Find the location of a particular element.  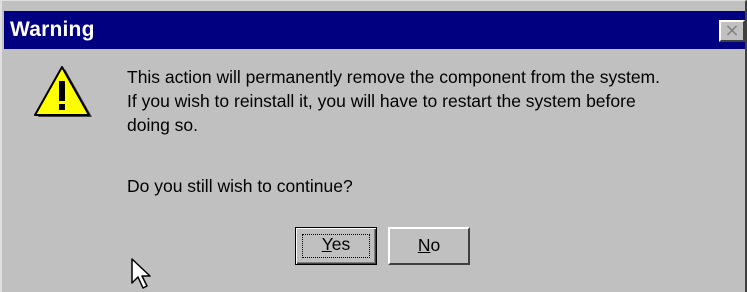

yes-accelerator: Y is located at coordinates (326, 244).